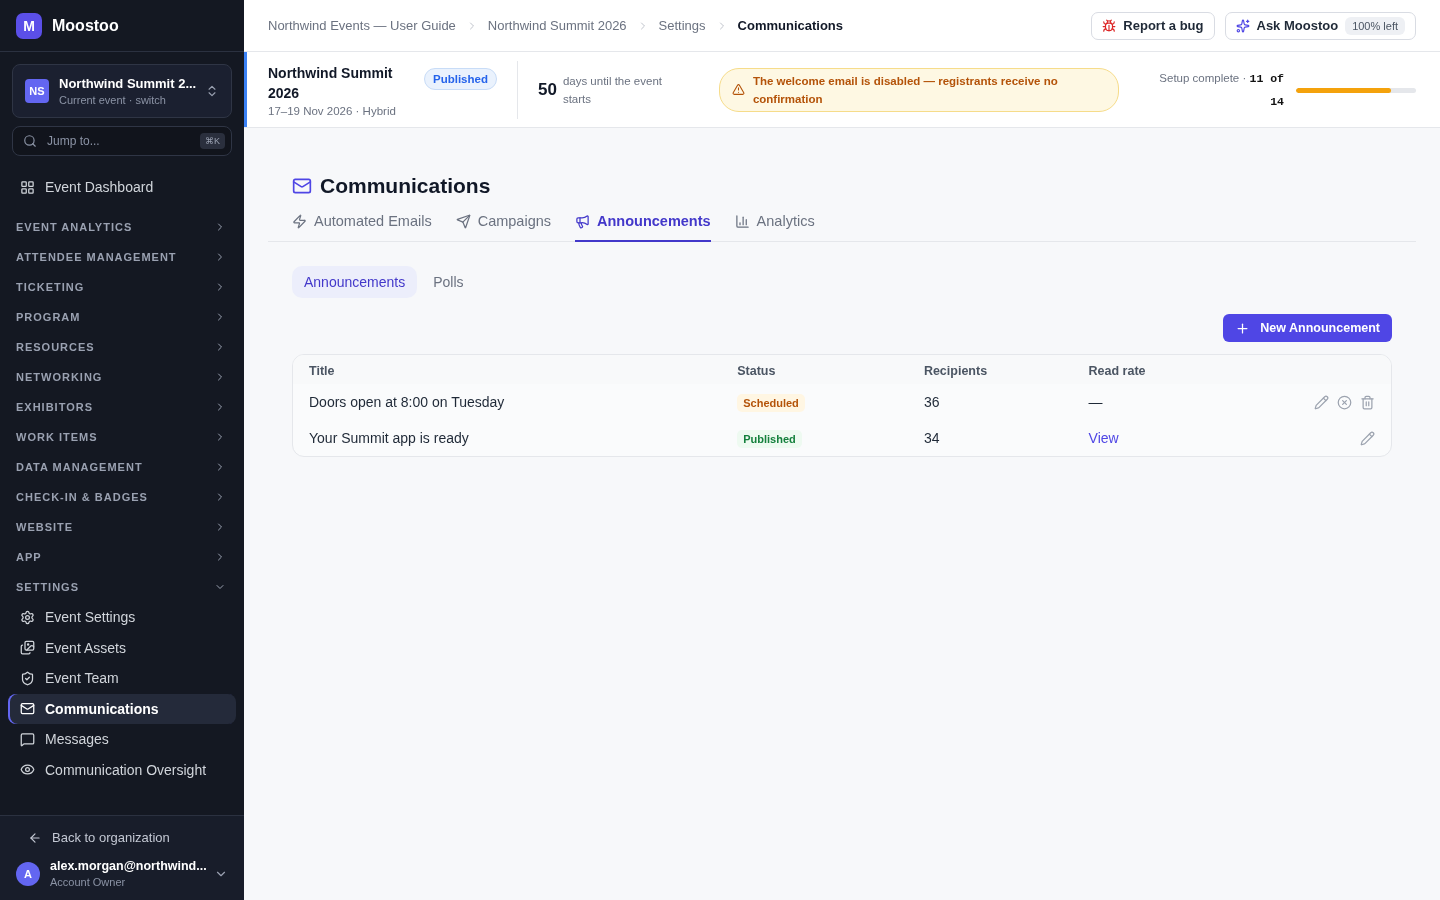 The height and width of the screenshot is (900, 1440). Describe the element at coordinates (931, 438) in the screenshot. I see `recipients-cell-text: 34` at that location.